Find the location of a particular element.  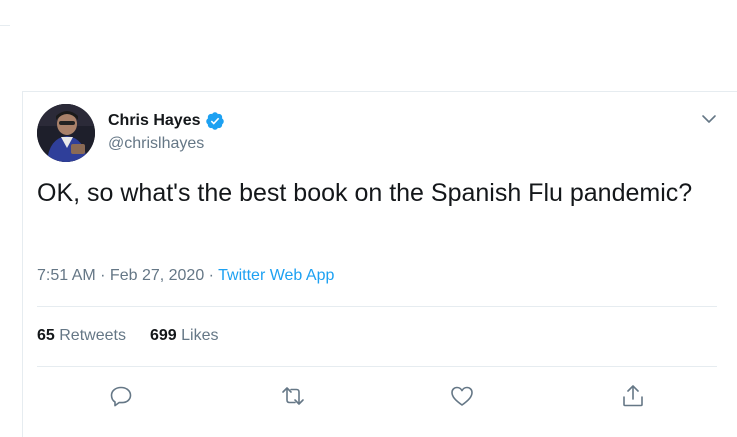

reply-button is located at coordinates (121, 396).